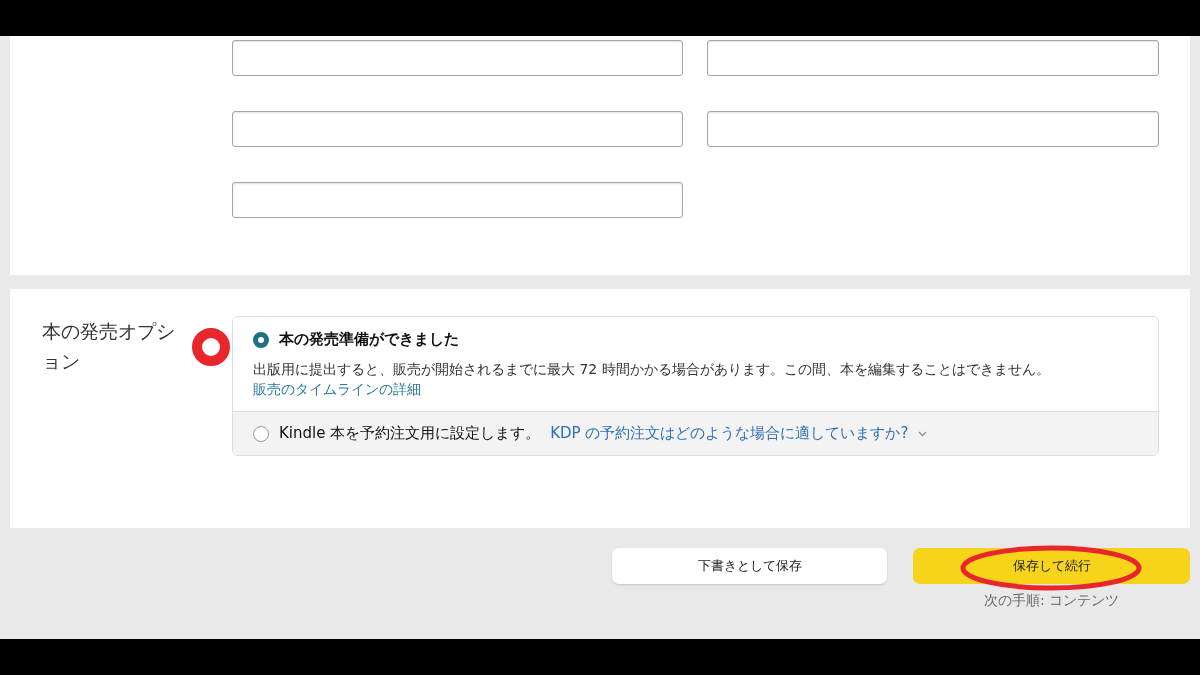  What do you see at coordinates (410, 433) in the screenshot?
I see `option-label: Kindle 本を予約注文用に設定します。` at bounding box center [410, 433].